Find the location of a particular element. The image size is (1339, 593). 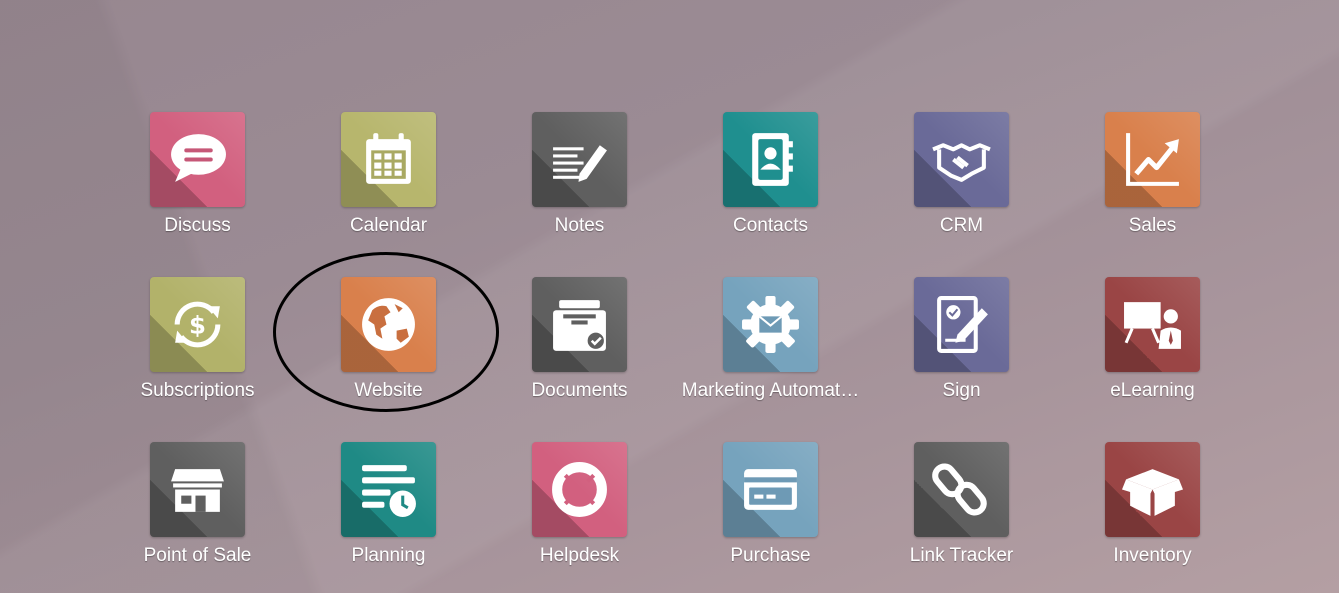

app-helpdesk: Helpdesk is located at coordinates (579, 517).